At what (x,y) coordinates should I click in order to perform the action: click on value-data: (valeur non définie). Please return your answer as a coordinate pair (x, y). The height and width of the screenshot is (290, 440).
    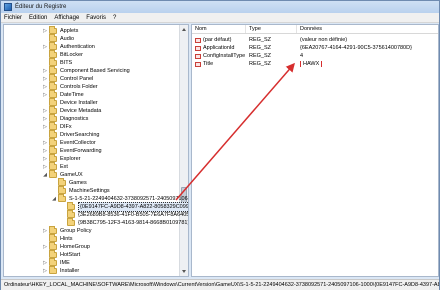
    Looking at the image, I should click on (324, 40).